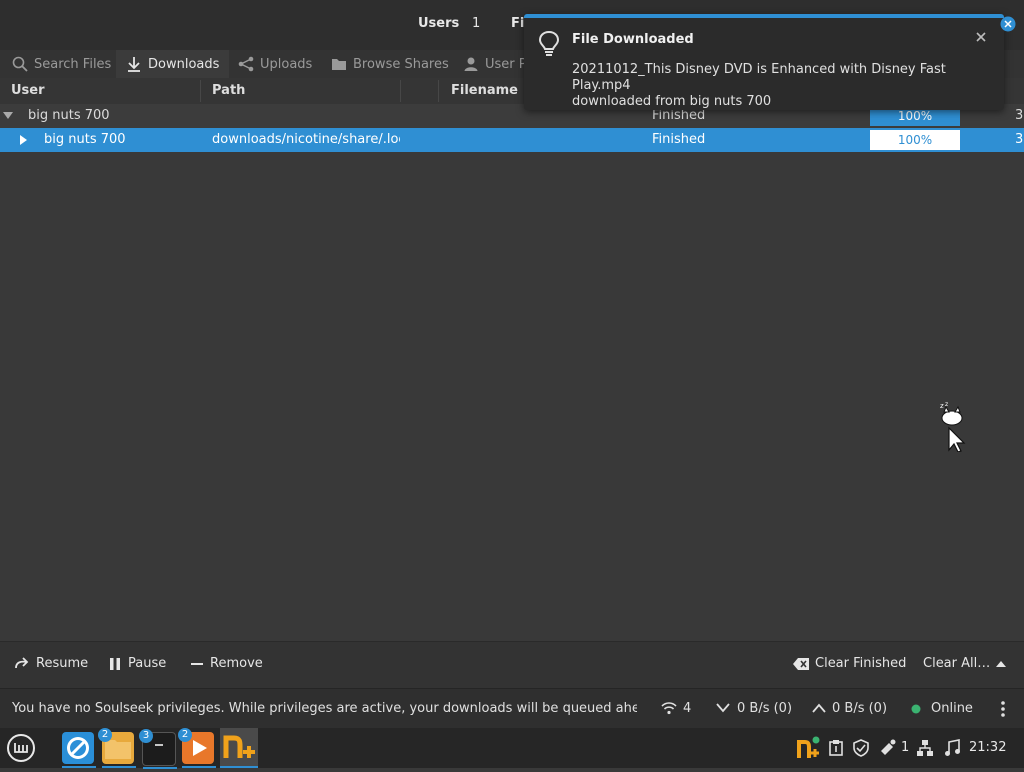 Image resolution: width=1024 pixels, height=772 pixels. What do you see at coordinates (549, 43) in the screenshot?
I see `lightbulb-icon` at bounding box center [549, 43].